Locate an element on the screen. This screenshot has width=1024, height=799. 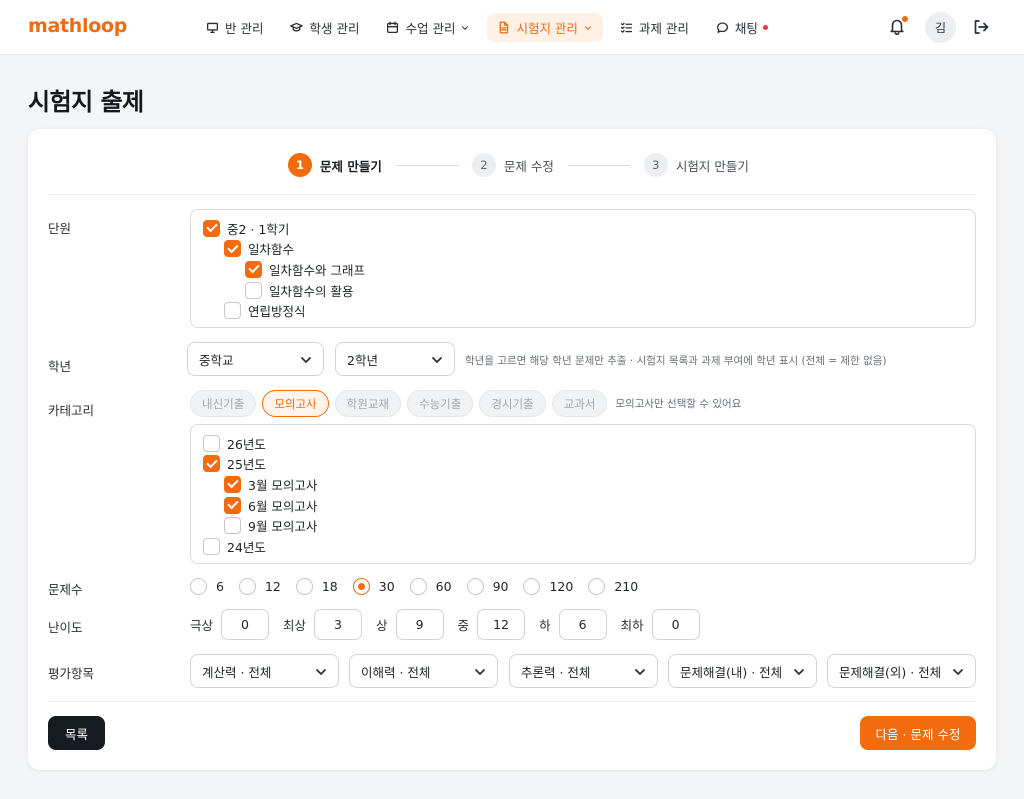
radio-count-12: 12 is located at coordinates (259, 586).